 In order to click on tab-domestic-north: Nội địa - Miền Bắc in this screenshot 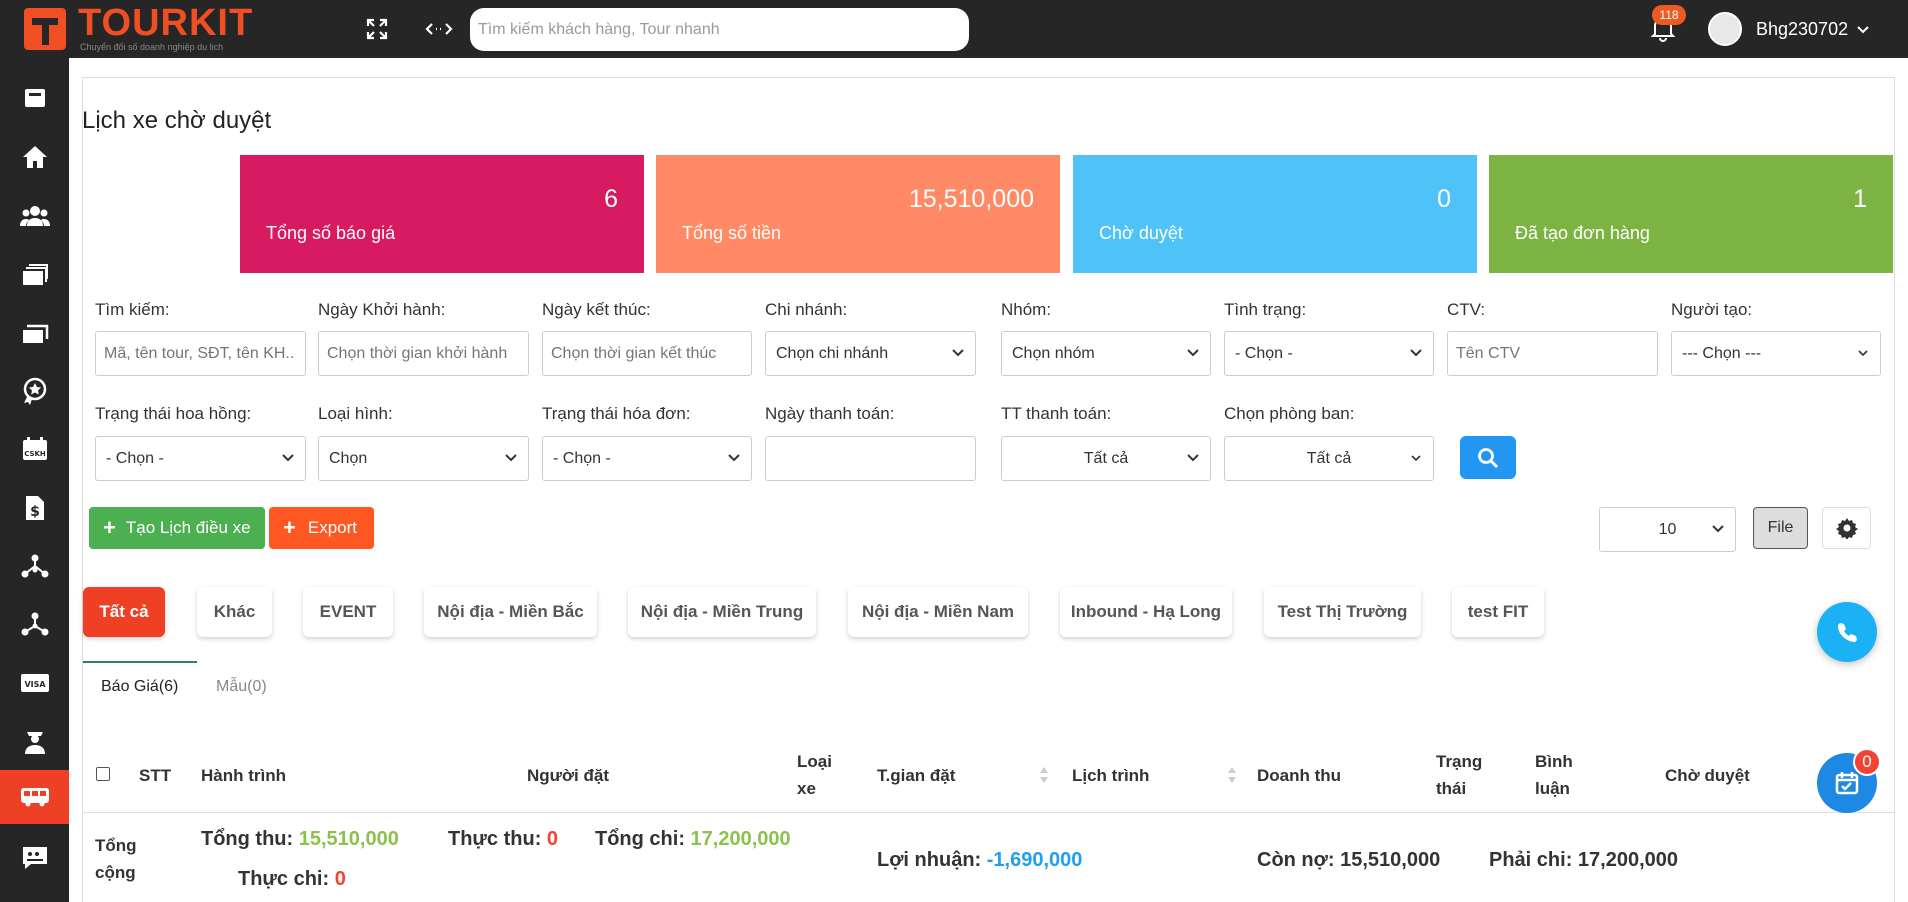, I will do `click(510, 612)`.